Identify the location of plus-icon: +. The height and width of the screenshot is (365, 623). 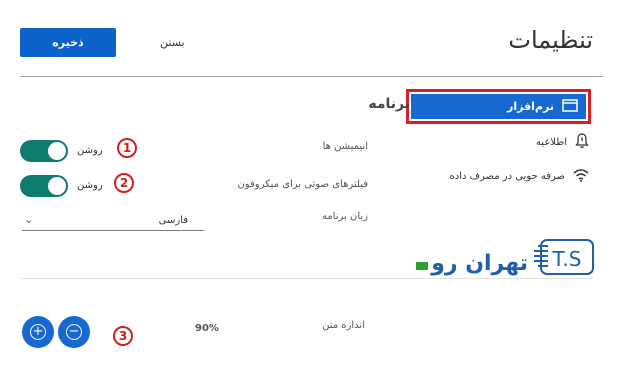
(38, 332).